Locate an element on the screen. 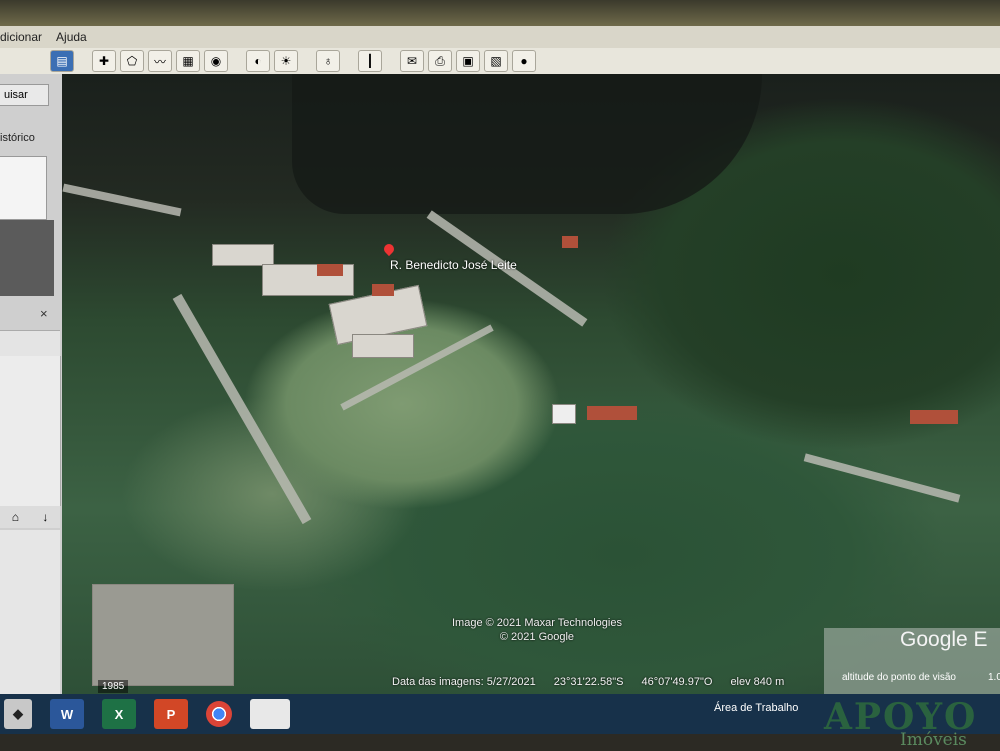  monitor-bezel-top is located at coordinates (500, 13).